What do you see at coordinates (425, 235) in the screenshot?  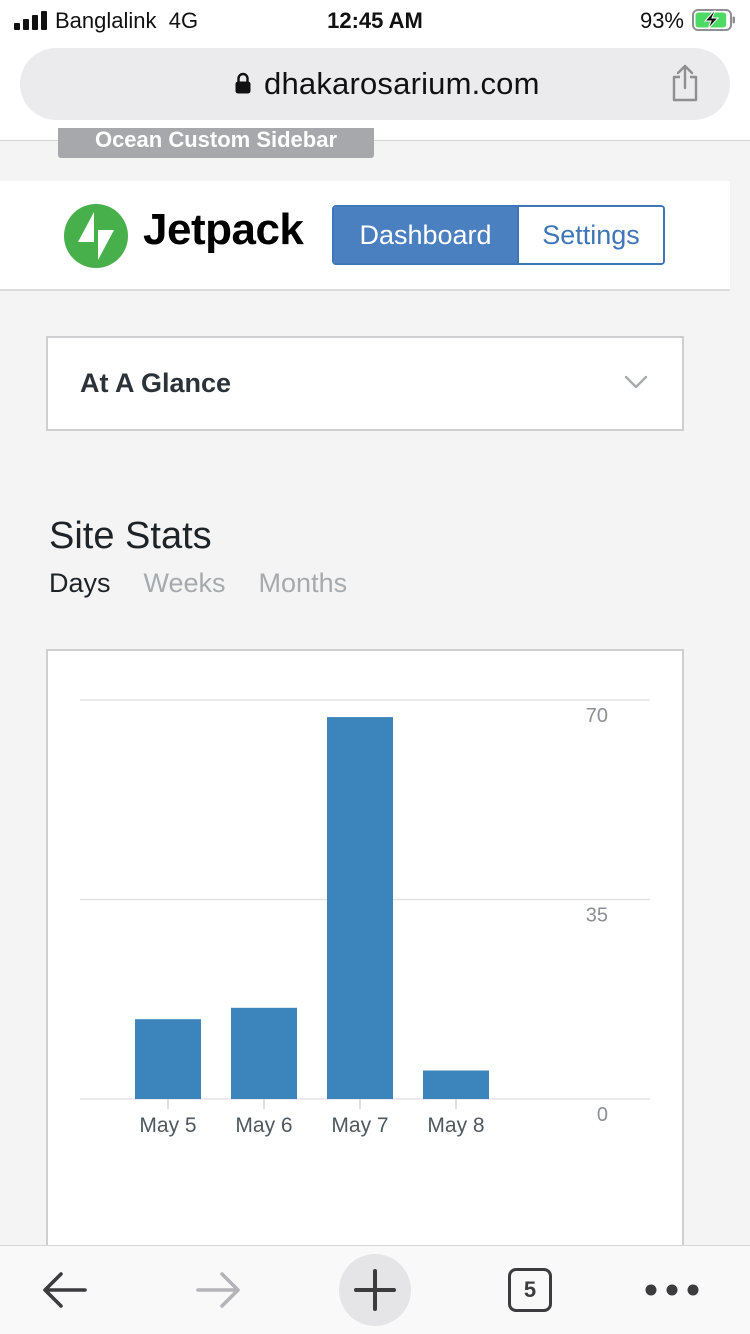 I see `dashboard-tab: Dashboard` at bounding box center [425, 235].